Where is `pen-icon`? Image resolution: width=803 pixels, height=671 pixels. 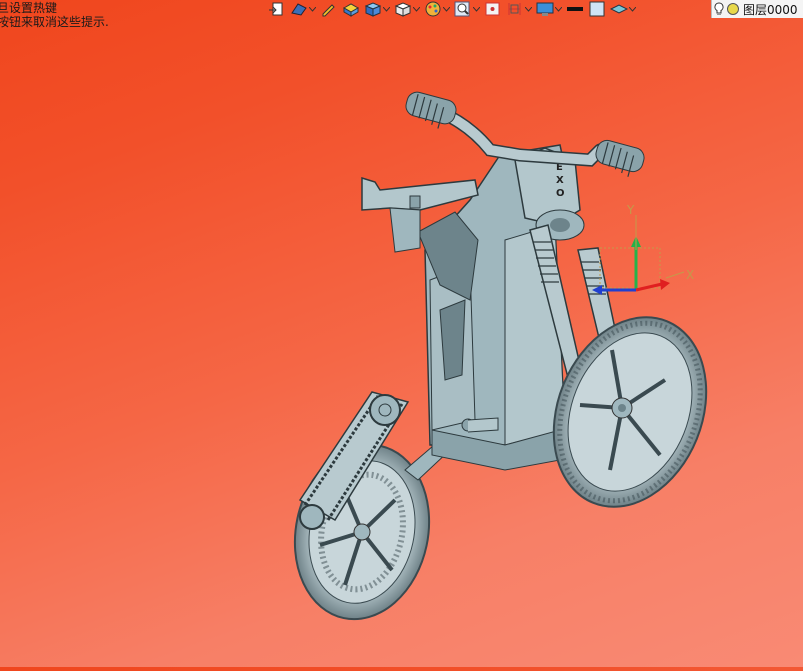 pen-icon is located at coordinates (329, 9).